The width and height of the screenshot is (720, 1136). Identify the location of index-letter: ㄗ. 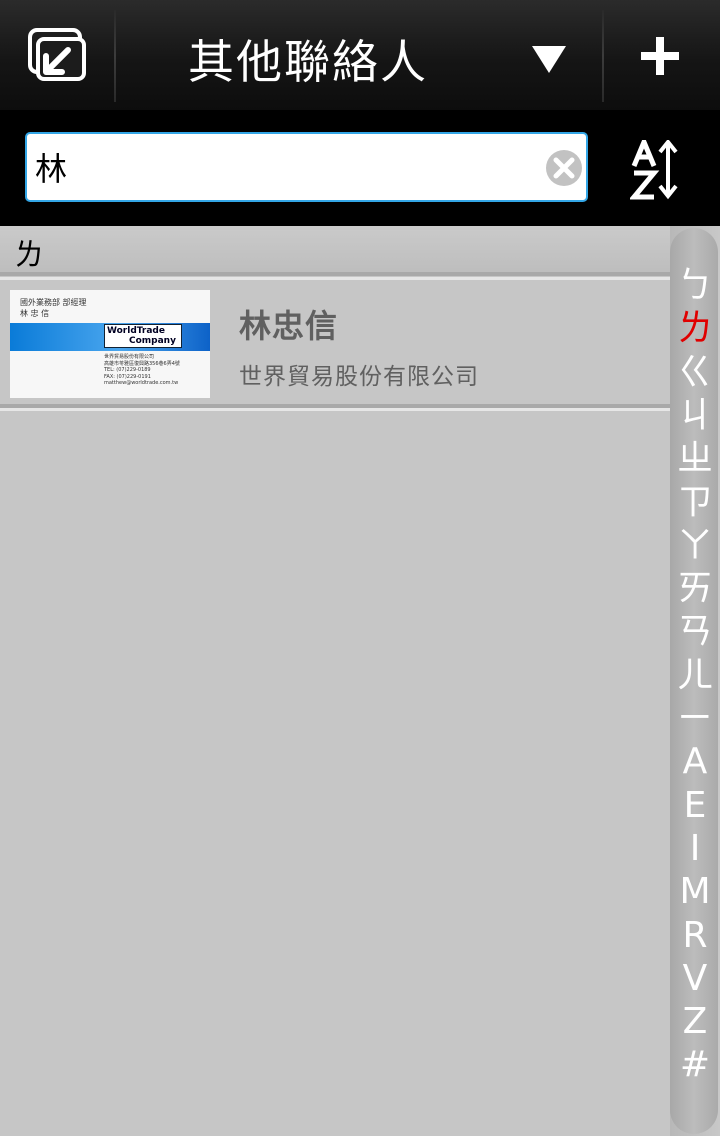
(695, 502).